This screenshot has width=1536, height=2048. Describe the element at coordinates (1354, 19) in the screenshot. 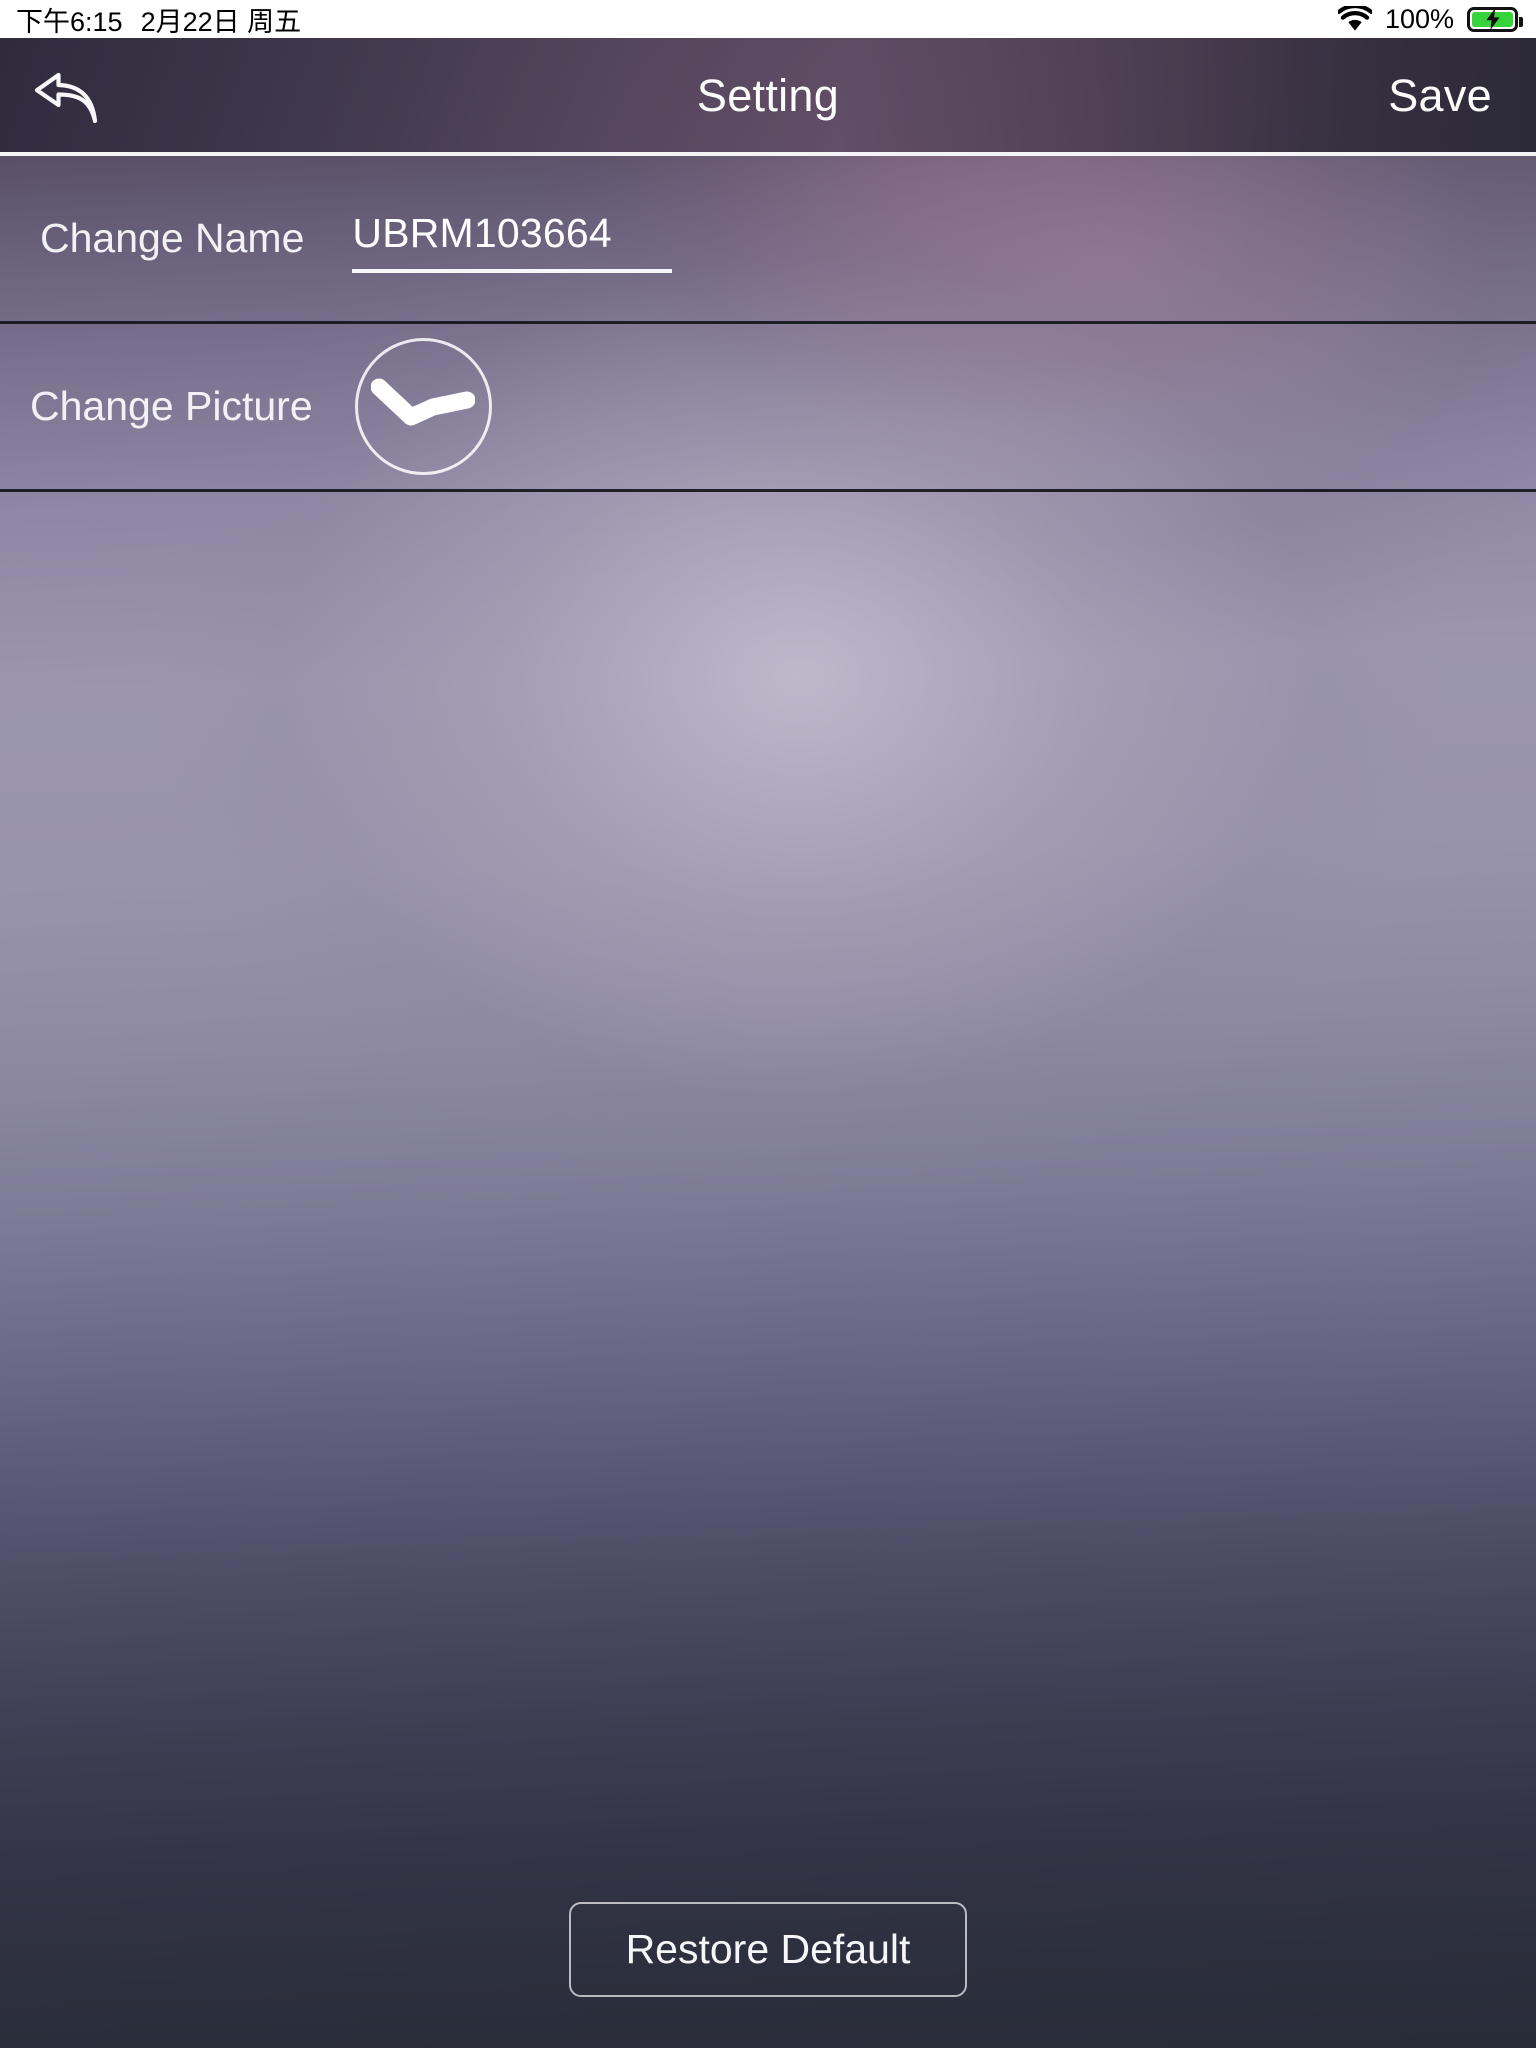

I see `wifi-icon` at that location.